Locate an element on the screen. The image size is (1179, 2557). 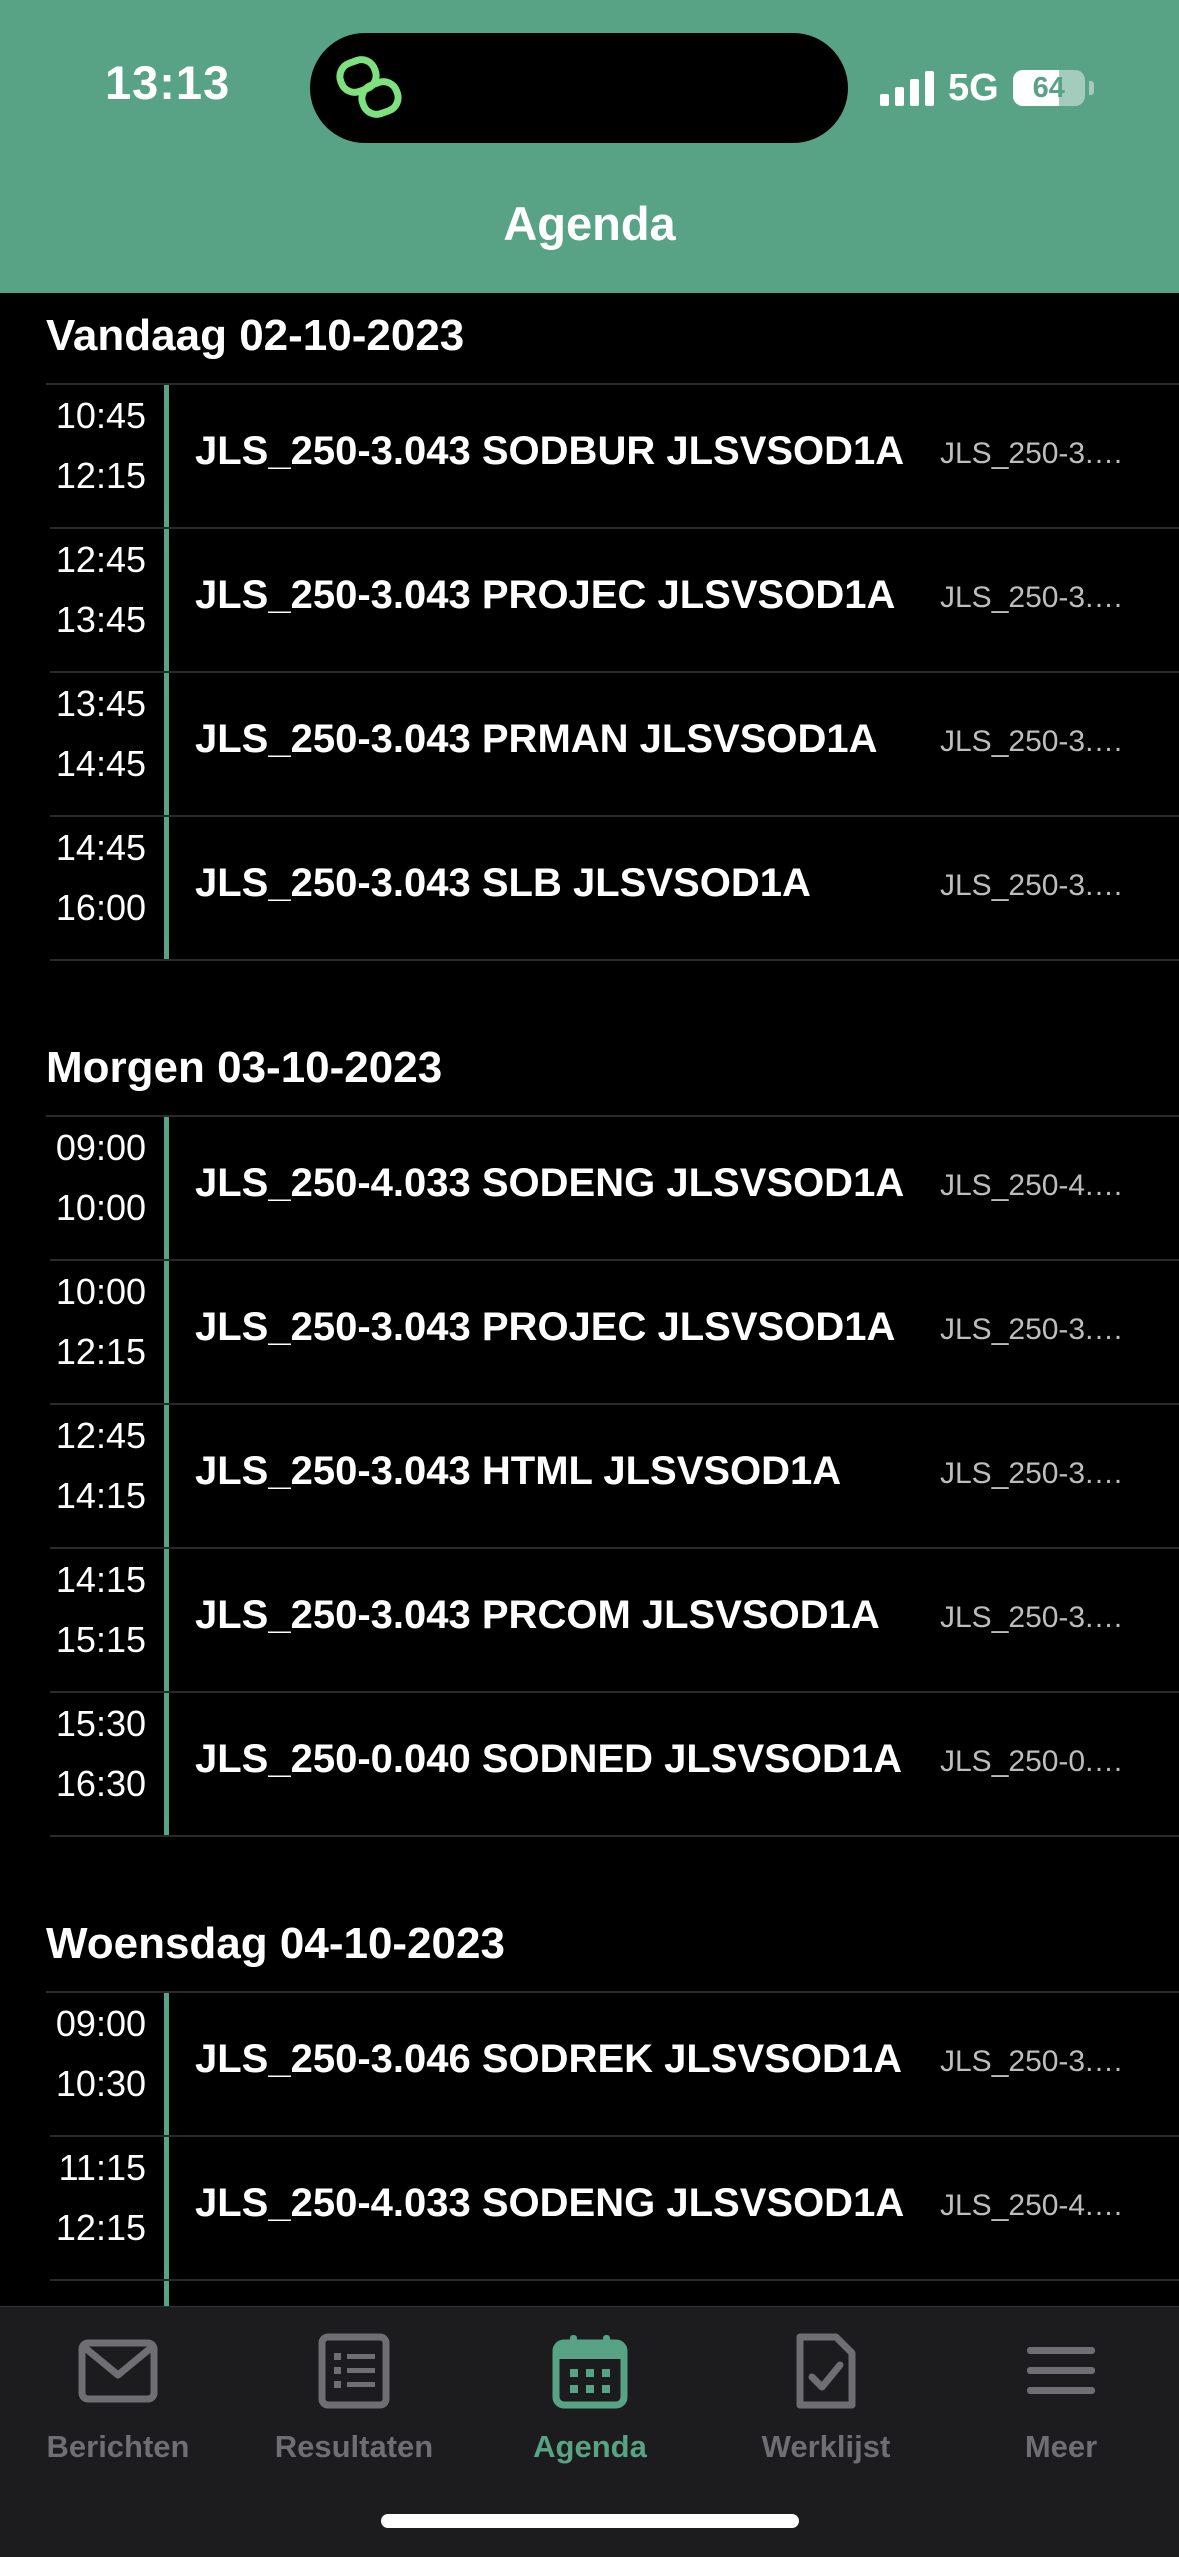
tab-label: Berichten is located at coordinates (118, 2446).